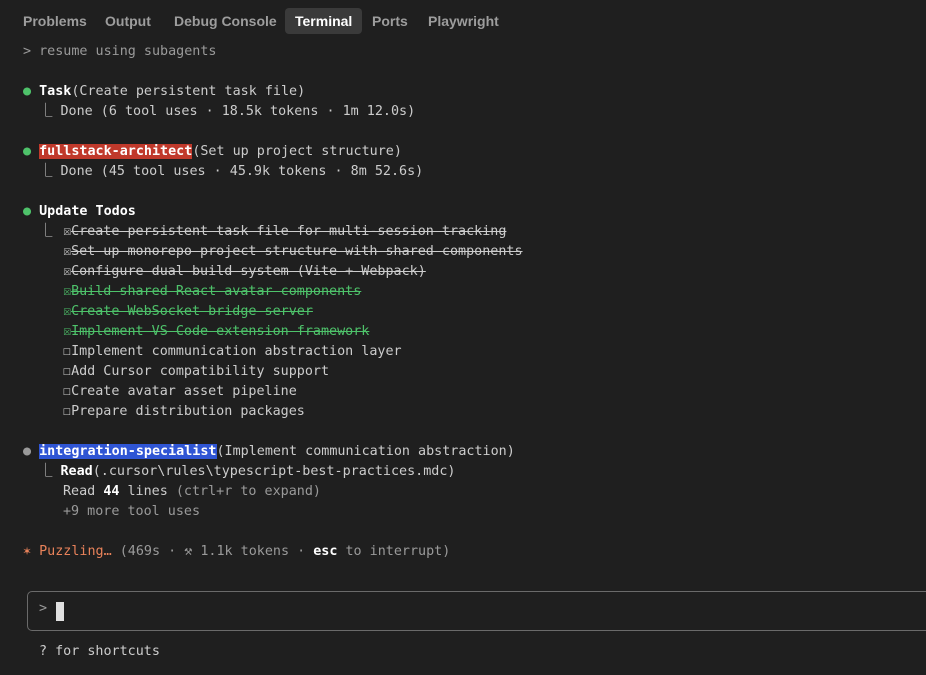 The image size is (926, 675). I want to click on todo-item-text: Prepare distribution packages, so click(188, 411).